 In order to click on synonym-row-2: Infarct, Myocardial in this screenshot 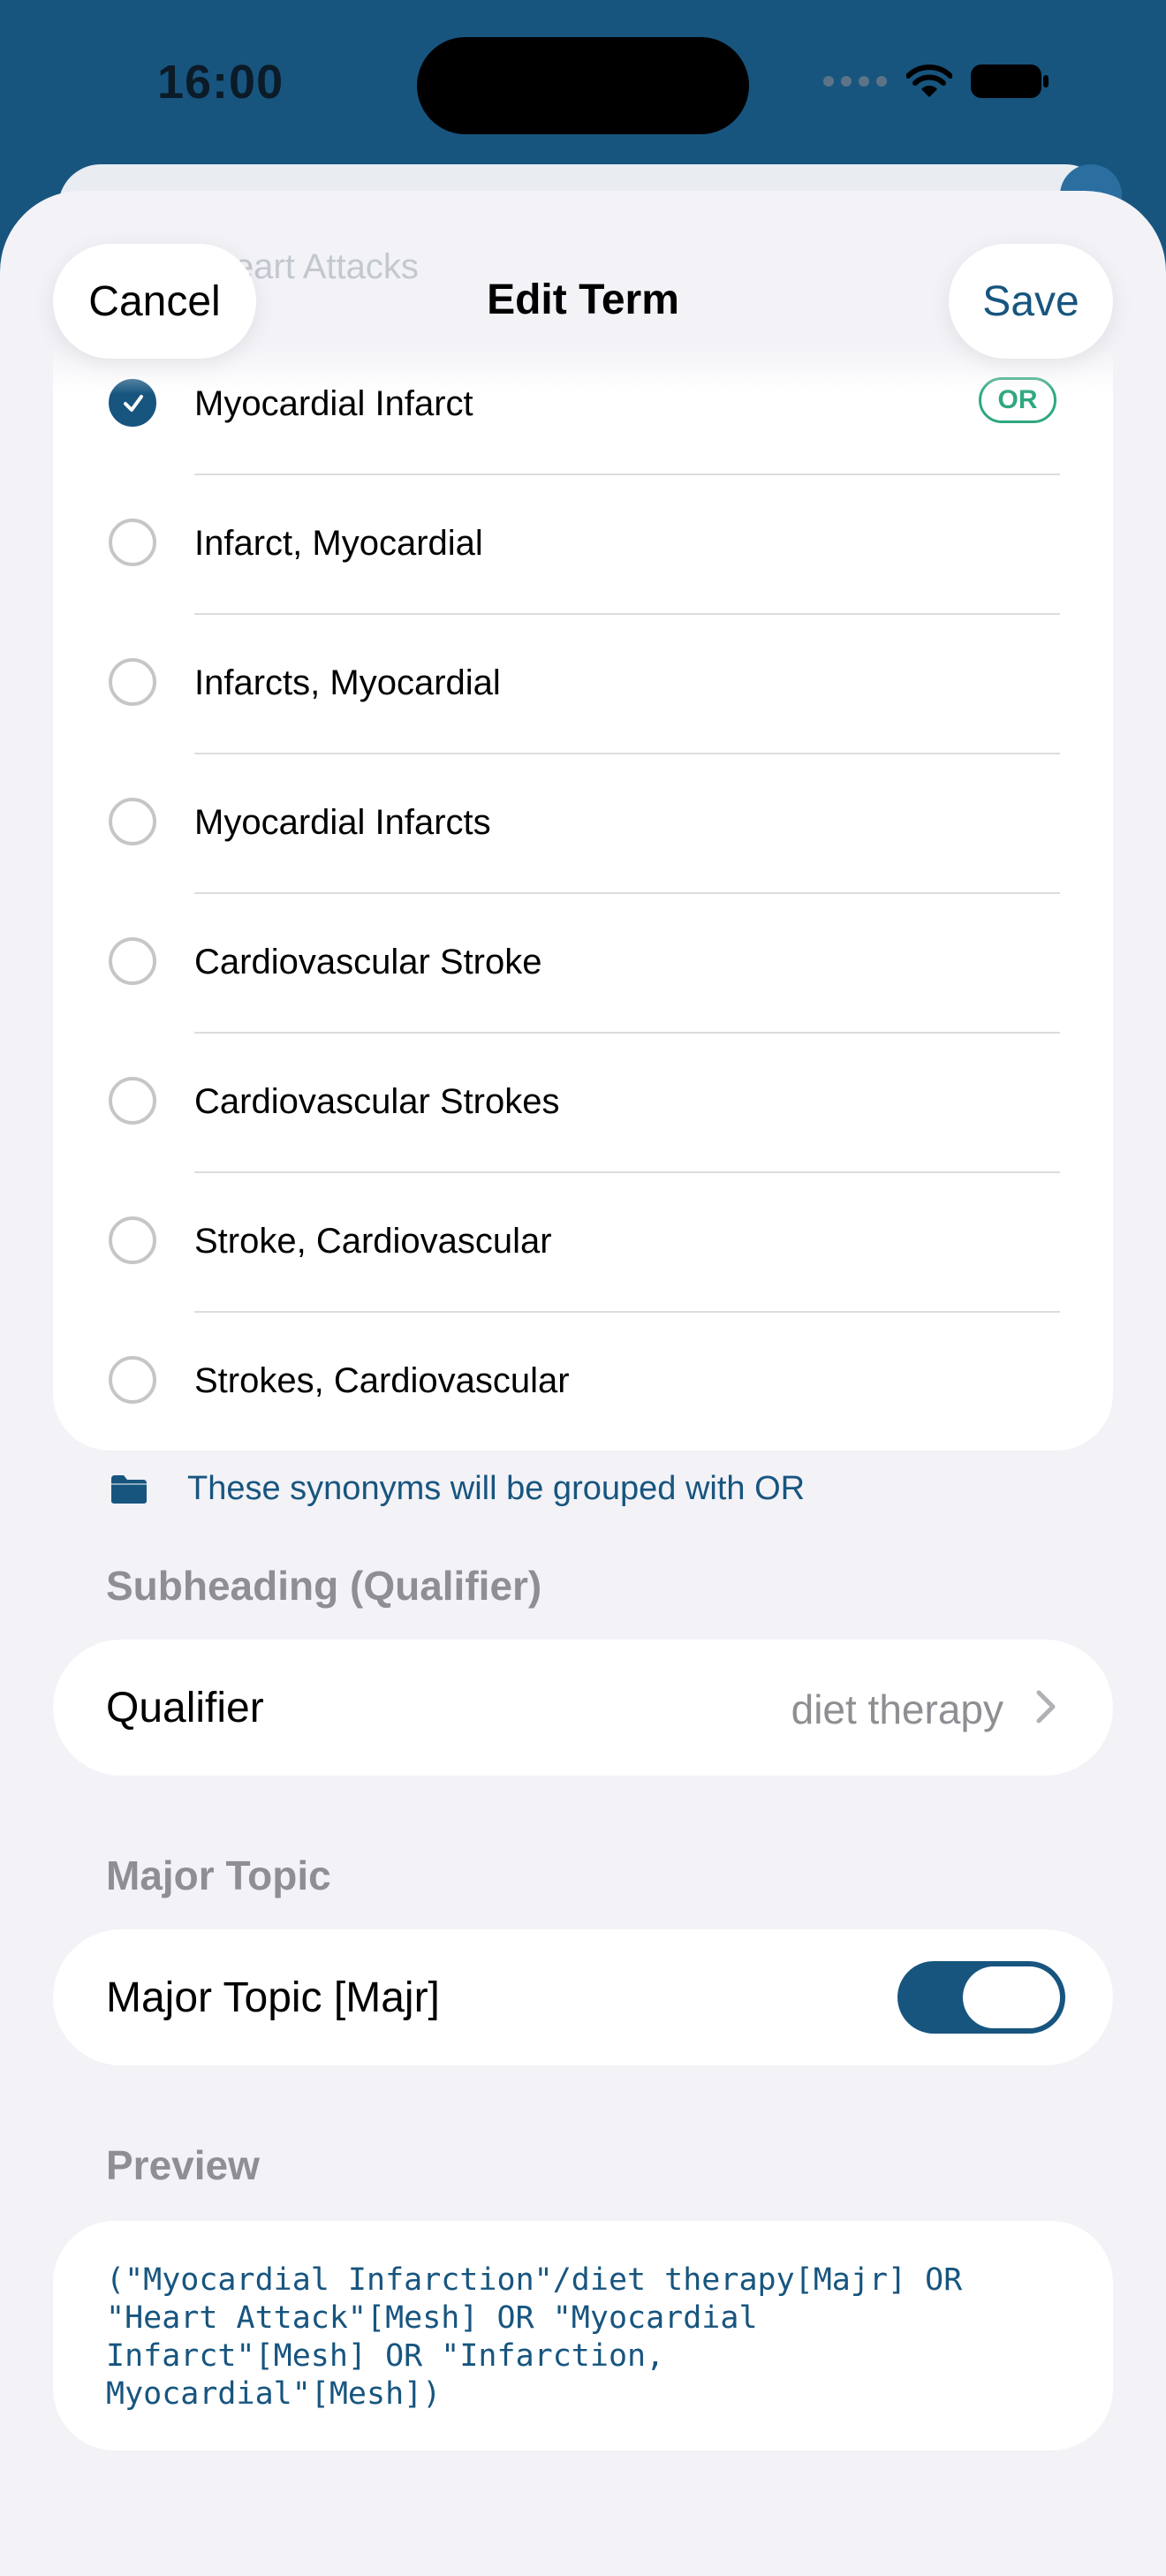, I will do `click(583, 545)`.